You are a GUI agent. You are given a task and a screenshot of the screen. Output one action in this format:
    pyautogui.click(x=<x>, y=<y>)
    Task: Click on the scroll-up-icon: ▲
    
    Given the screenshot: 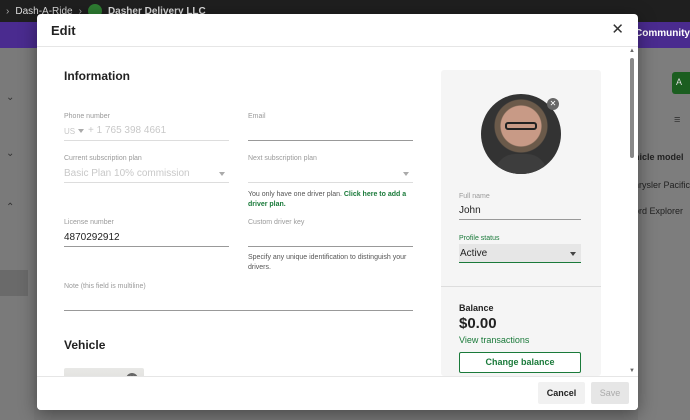 What is the action you would take?
    pyautogui.click(x=632, y=51)
    